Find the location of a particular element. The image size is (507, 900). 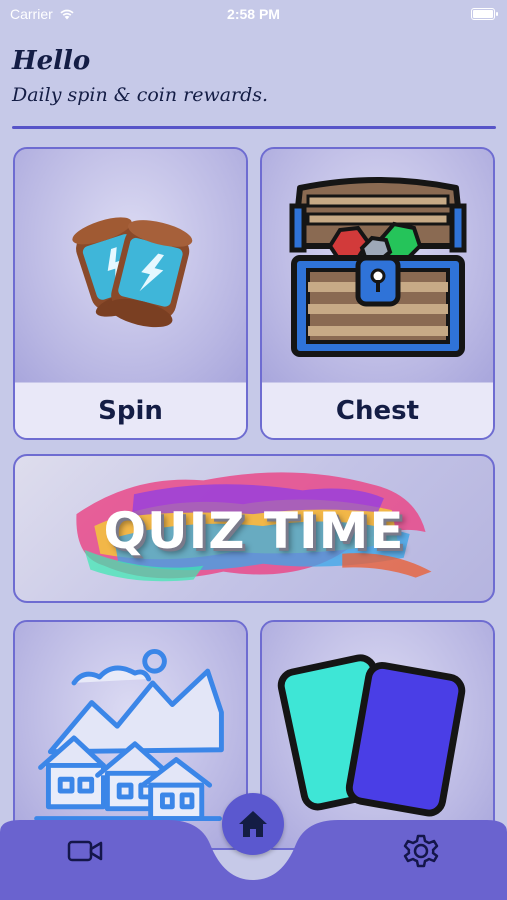

video-camera-icon is located at coordinates (85, 851).